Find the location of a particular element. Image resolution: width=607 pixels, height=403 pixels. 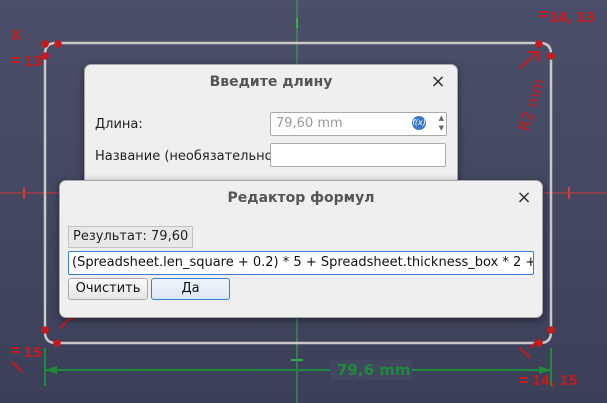

dim-radius: R2 mm is located at coordinates (532, 104).